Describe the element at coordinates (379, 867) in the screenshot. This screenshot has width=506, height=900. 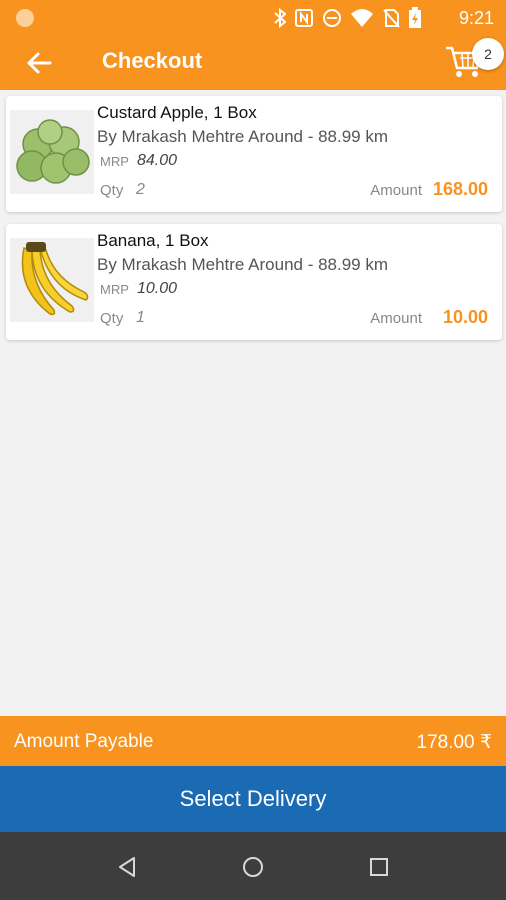
I see `nav-recents-icon` at that location.